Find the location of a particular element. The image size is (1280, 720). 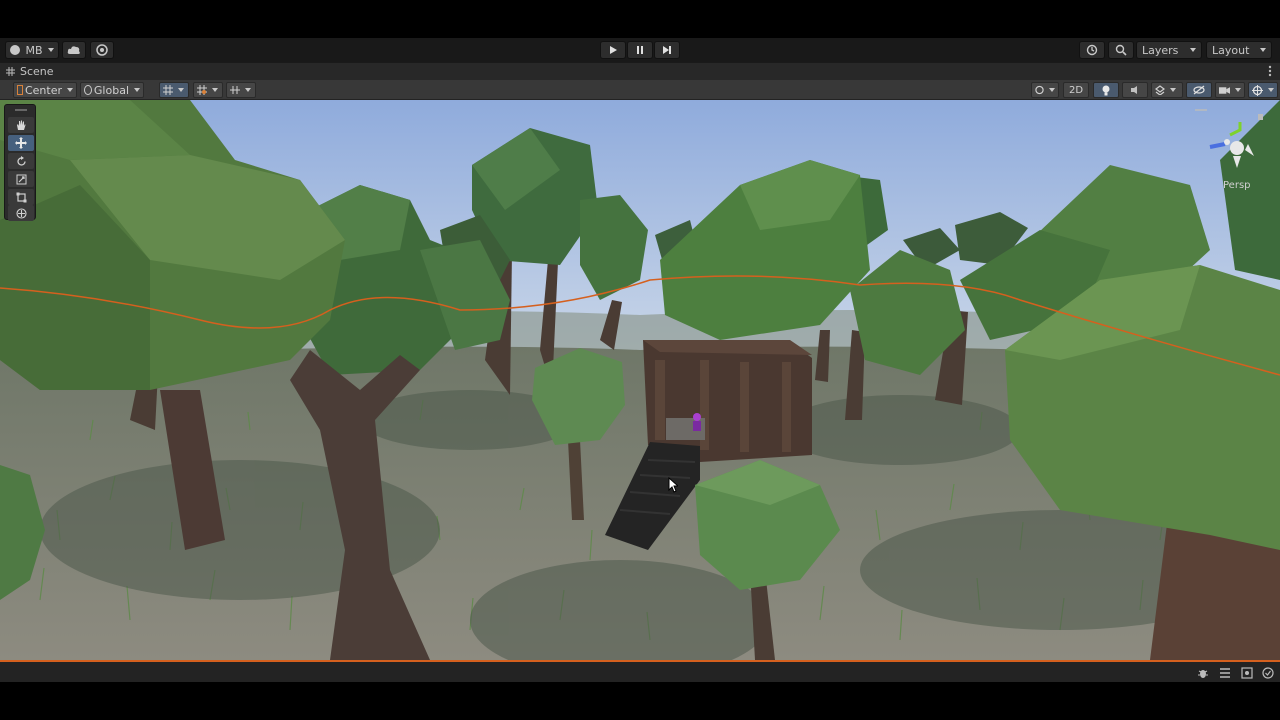

projection-label: Persp is located at coordinates (1237, 185).